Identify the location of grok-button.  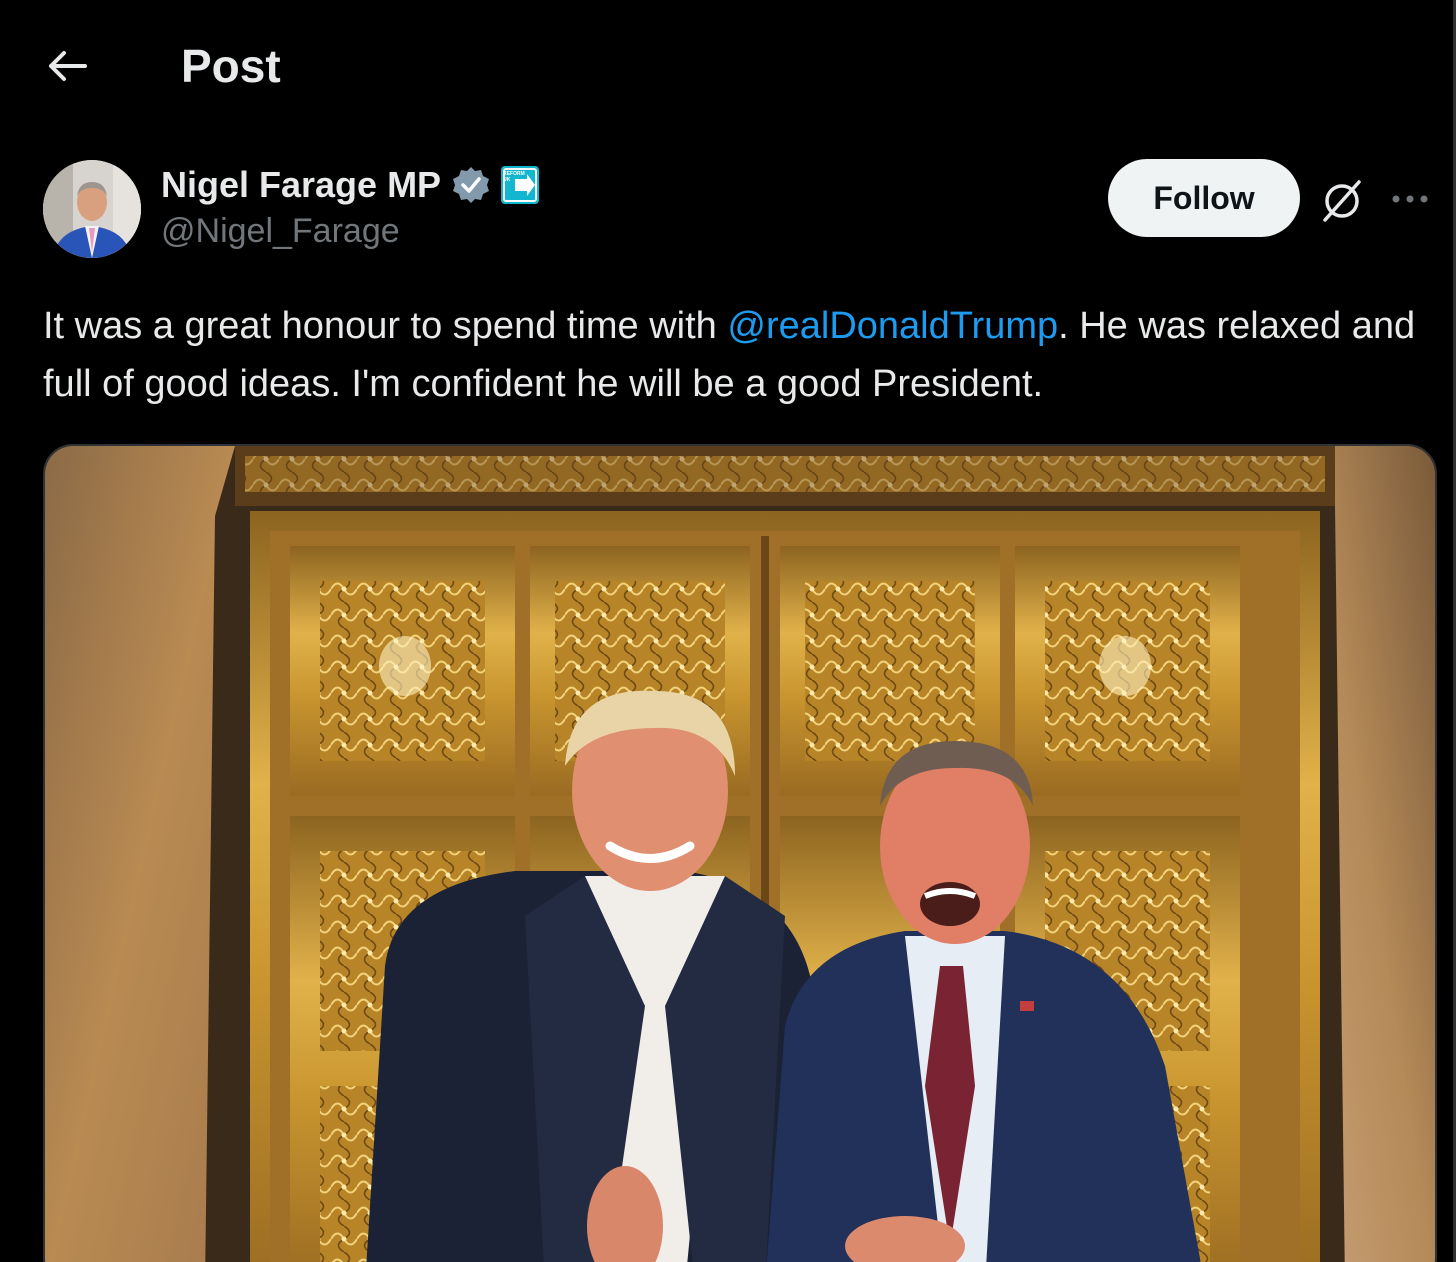
(1342, 201).